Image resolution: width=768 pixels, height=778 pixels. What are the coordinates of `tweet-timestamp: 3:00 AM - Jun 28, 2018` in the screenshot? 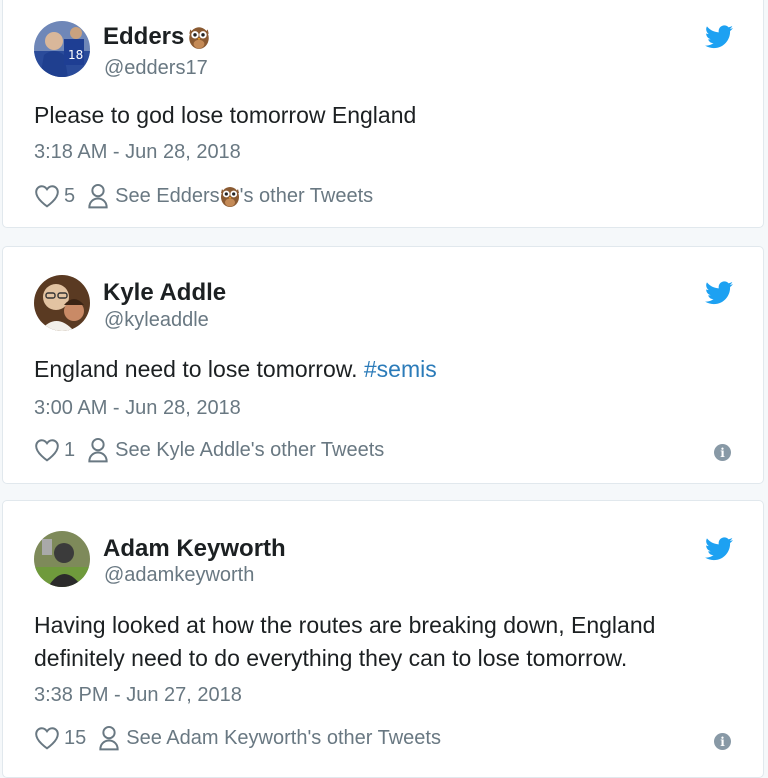 It's located at (137, 408).